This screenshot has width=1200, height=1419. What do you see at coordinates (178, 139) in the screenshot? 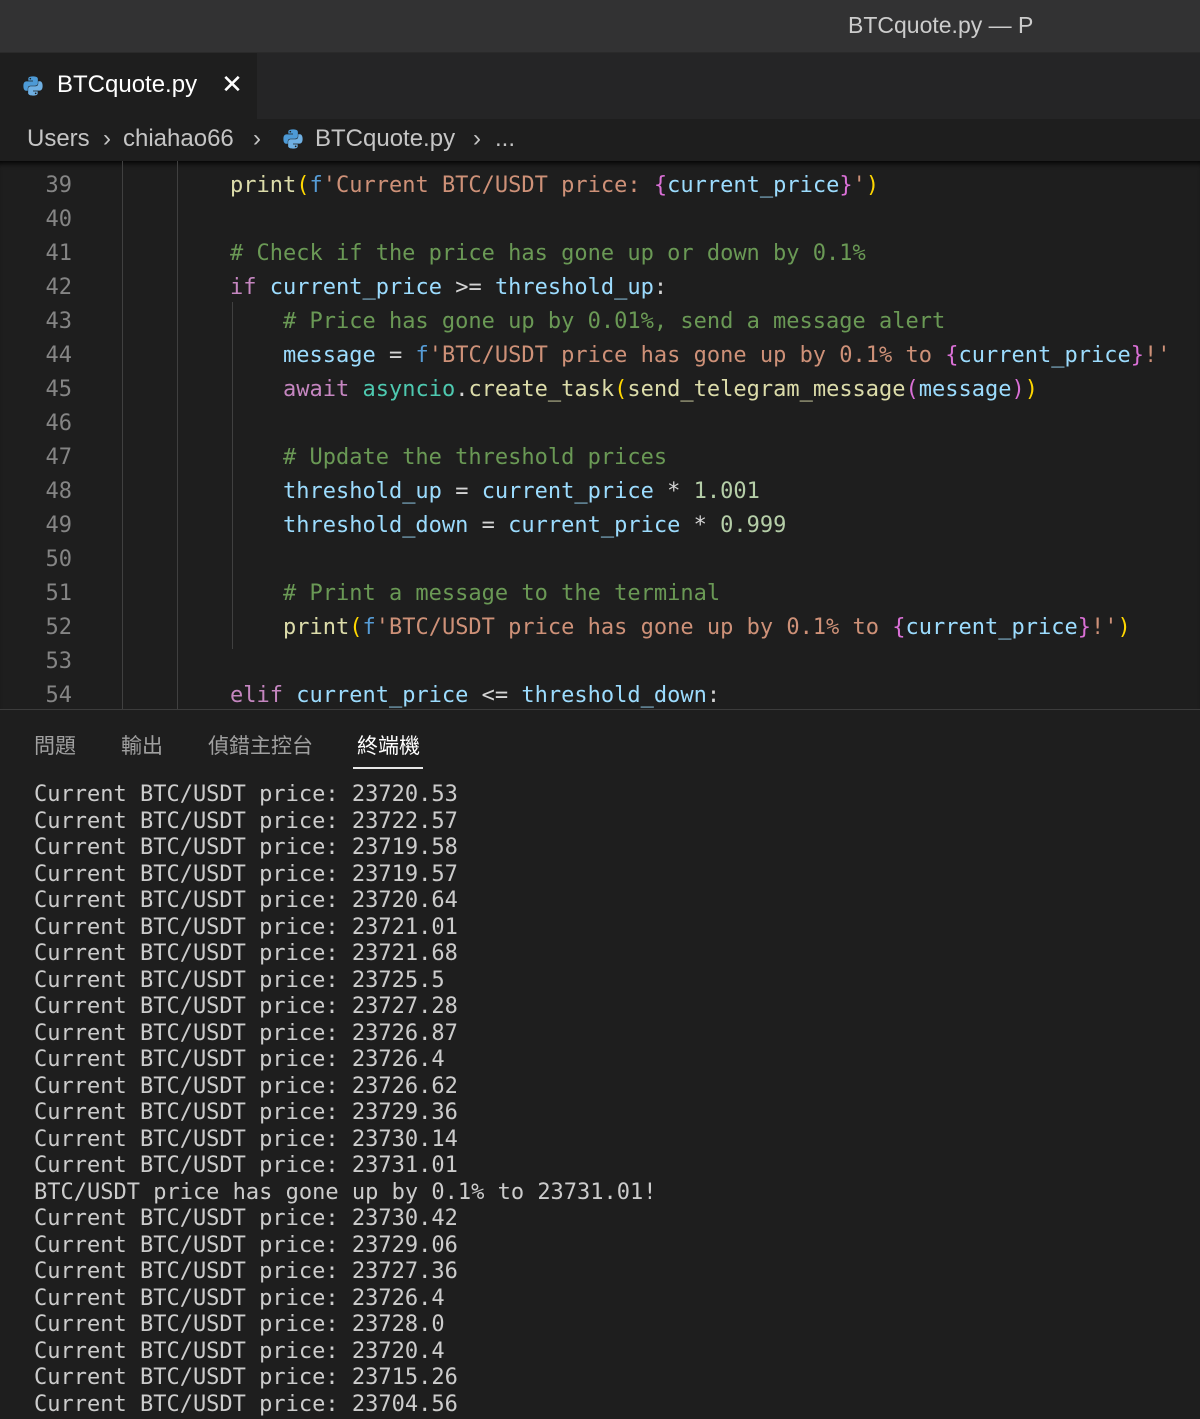
I see `breadcrumb-chiahao66: chiahao66` at bounding box center [178, 139].